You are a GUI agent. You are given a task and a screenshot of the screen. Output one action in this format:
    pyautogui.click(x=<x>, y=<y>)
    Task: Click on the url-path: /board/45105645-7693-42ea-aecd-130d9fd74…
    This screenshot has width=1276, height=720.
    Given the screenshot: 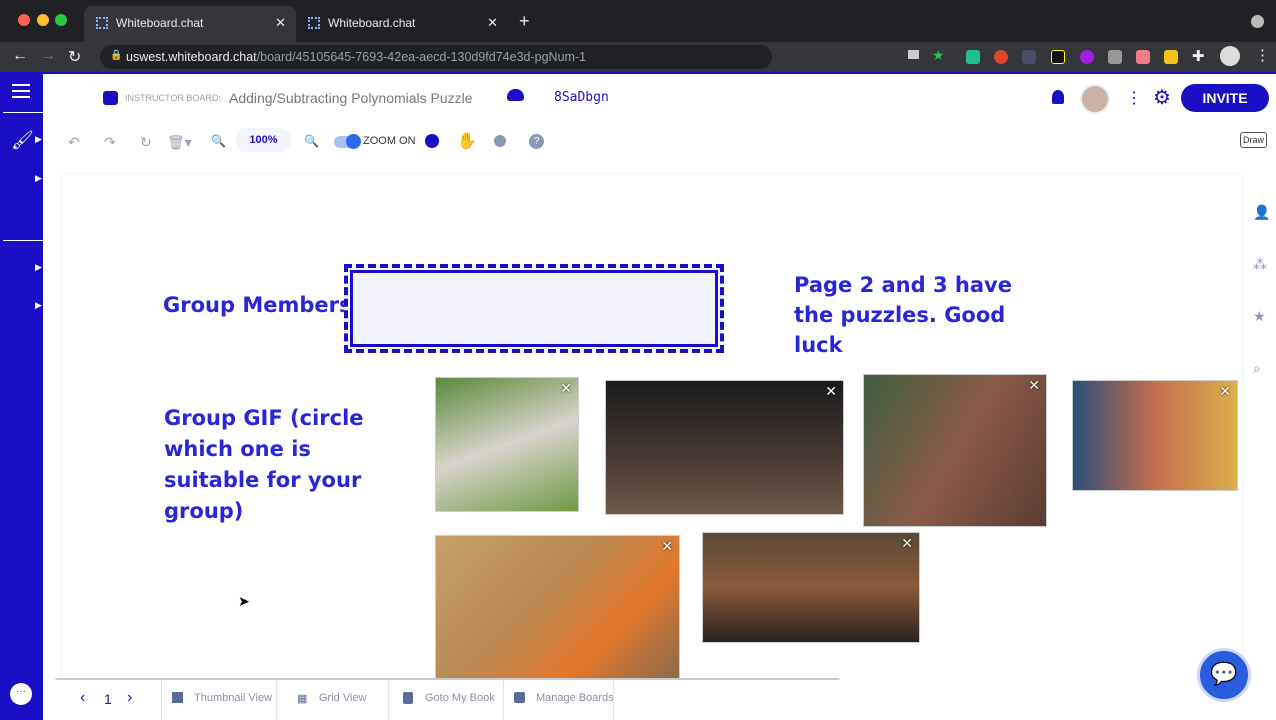 What is the action you would take?
    pyautogui.click(x=421, y=57)
    